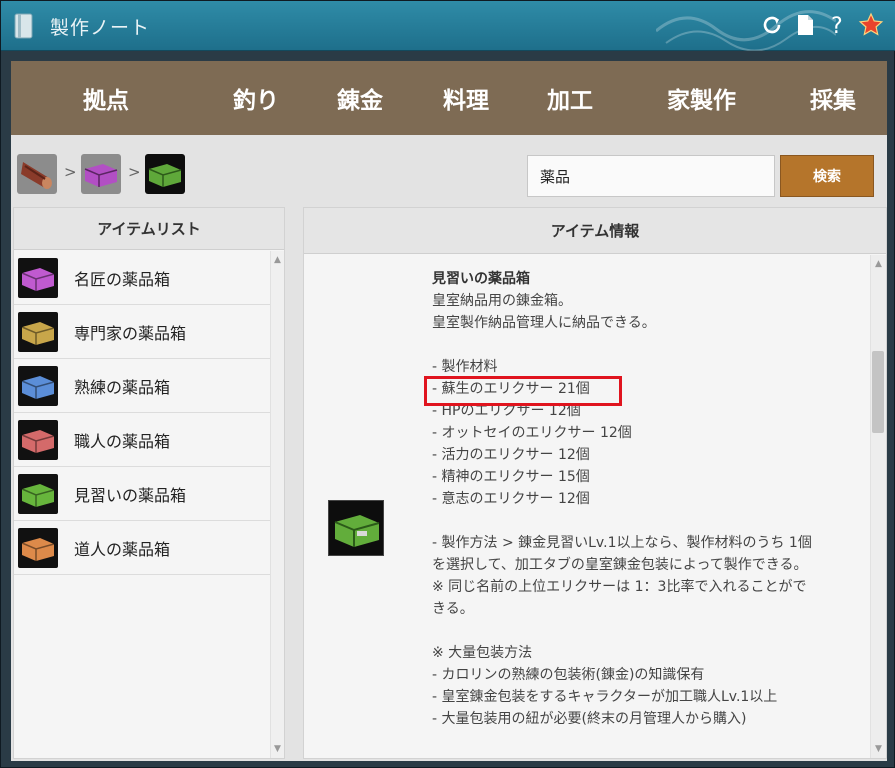  Describe the element at coordinates (511, 477) in the screenshot. I see `item-description-line: - 精神のエリクサー 15個` at that location.